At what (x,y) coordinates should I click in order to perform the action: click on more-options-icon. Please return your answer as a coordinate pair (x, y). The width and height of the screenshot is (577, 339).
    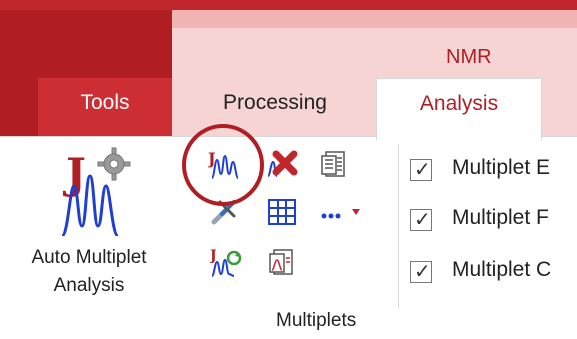
    Looking at the image, I should click on (340, 212).